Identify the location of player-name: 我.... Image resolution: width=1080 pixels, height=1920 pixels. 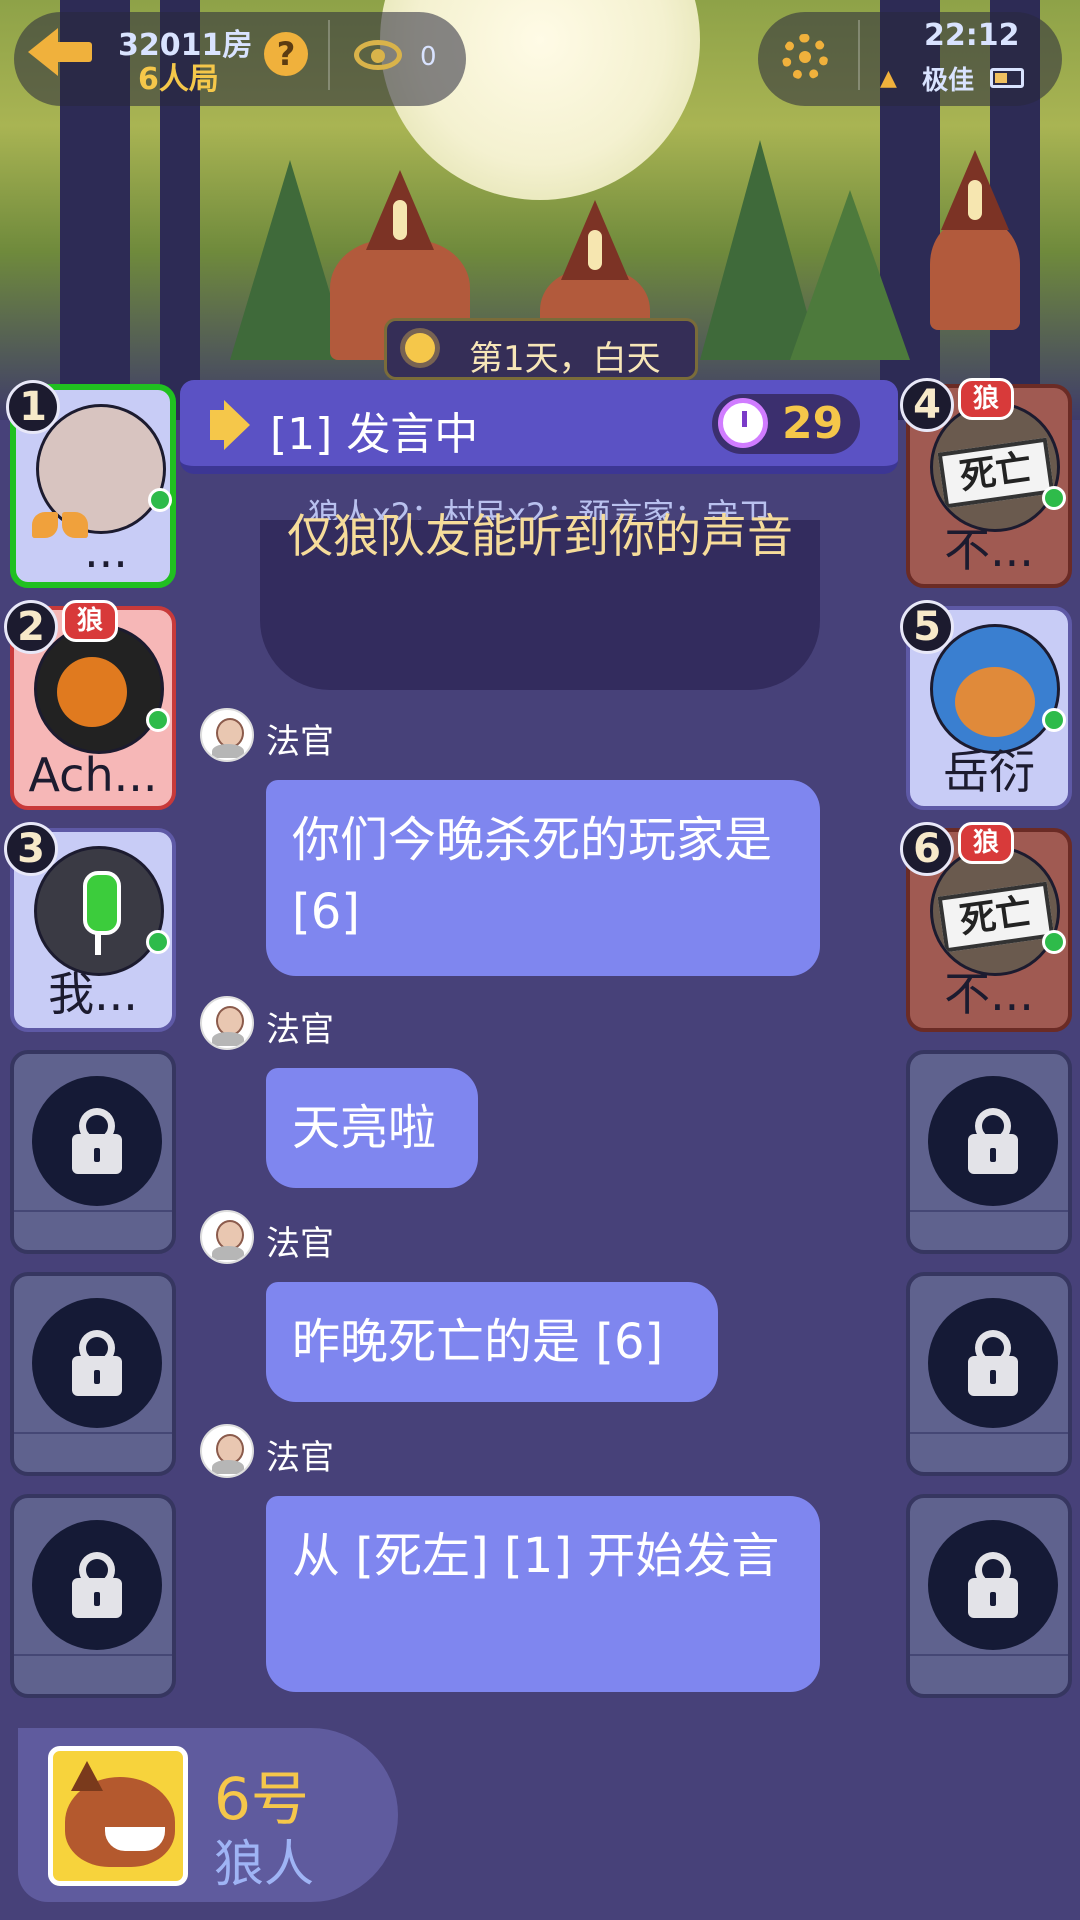
(93, 994).